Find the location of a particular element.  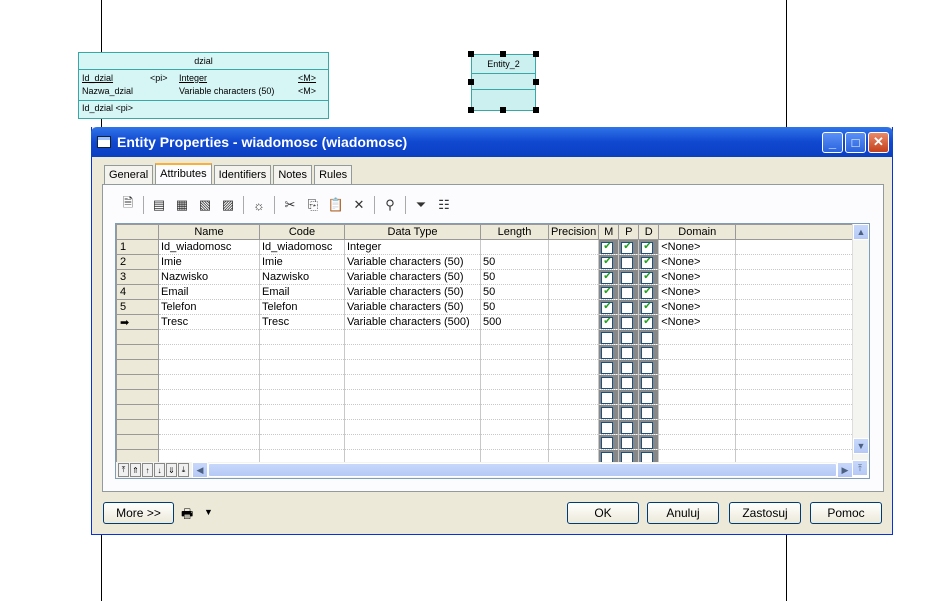

delete-icon: ✕ is located at coordinates (359, 205).